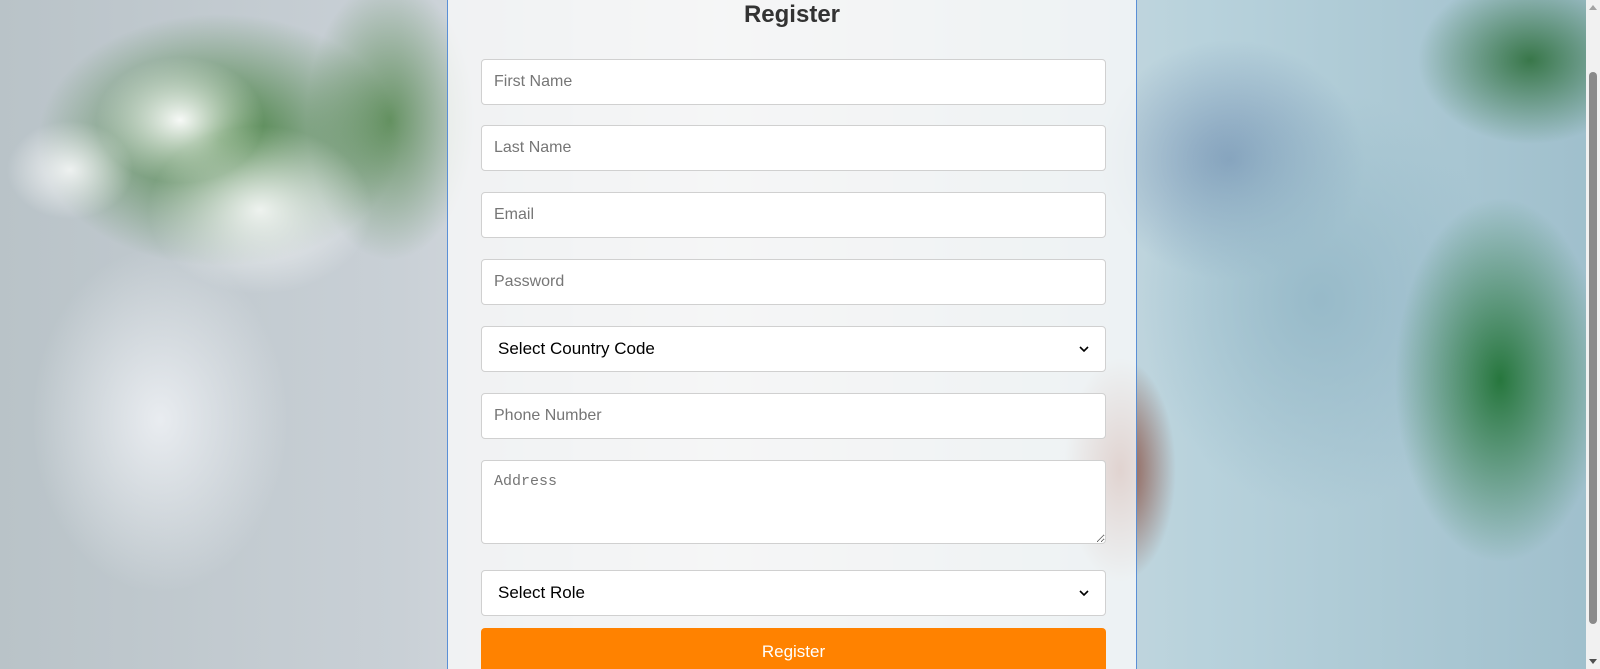  What do you see at coordinates (1593, 661) in the screenshot?
I see `scroll-down-icon` at bounding box center [1593, 661].